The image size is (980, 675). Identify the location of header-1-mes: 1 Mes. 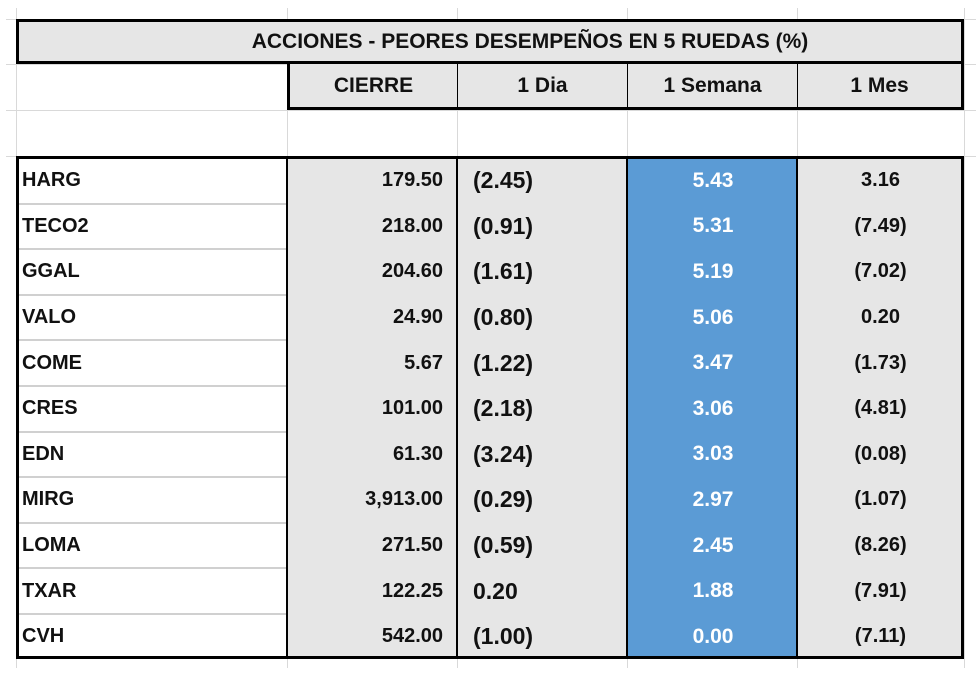
(880, 86).